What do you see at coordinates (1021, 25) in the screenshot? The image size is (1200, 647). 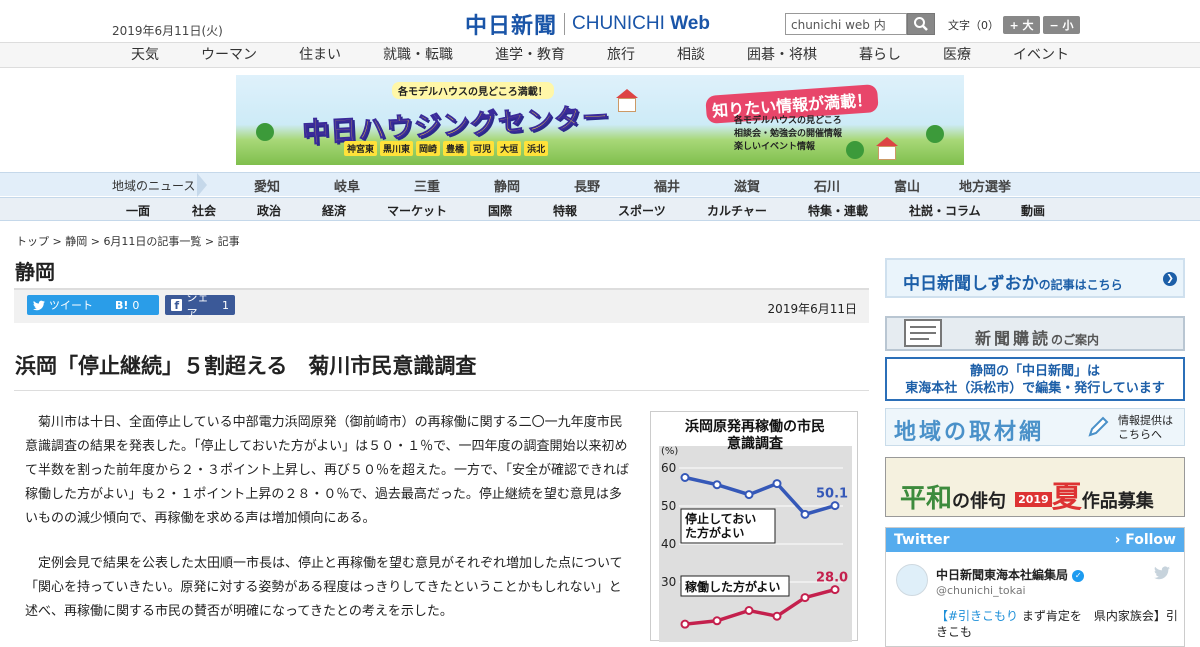 I see `font-bigger-button: + 大` at bounding box center [1021, 25].